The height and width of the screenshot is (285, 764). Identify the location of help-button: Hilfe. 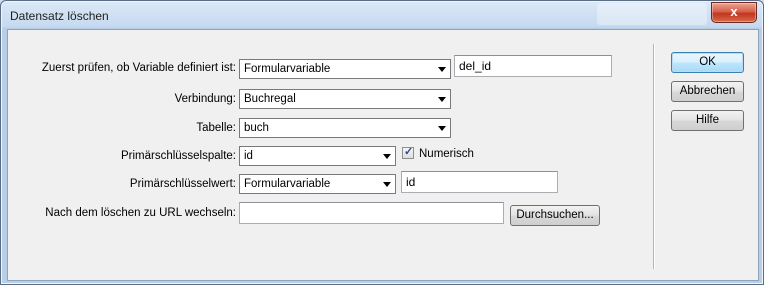
(707, 120).